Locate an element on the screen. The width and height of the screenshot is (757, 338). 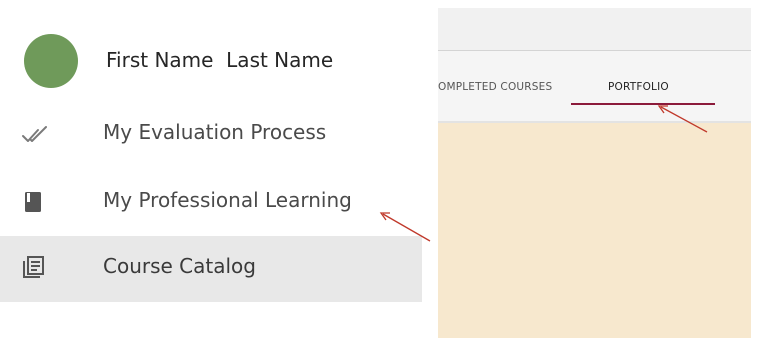
sidebar-item-label: Course Catalog is located at coordinates (179, 266).